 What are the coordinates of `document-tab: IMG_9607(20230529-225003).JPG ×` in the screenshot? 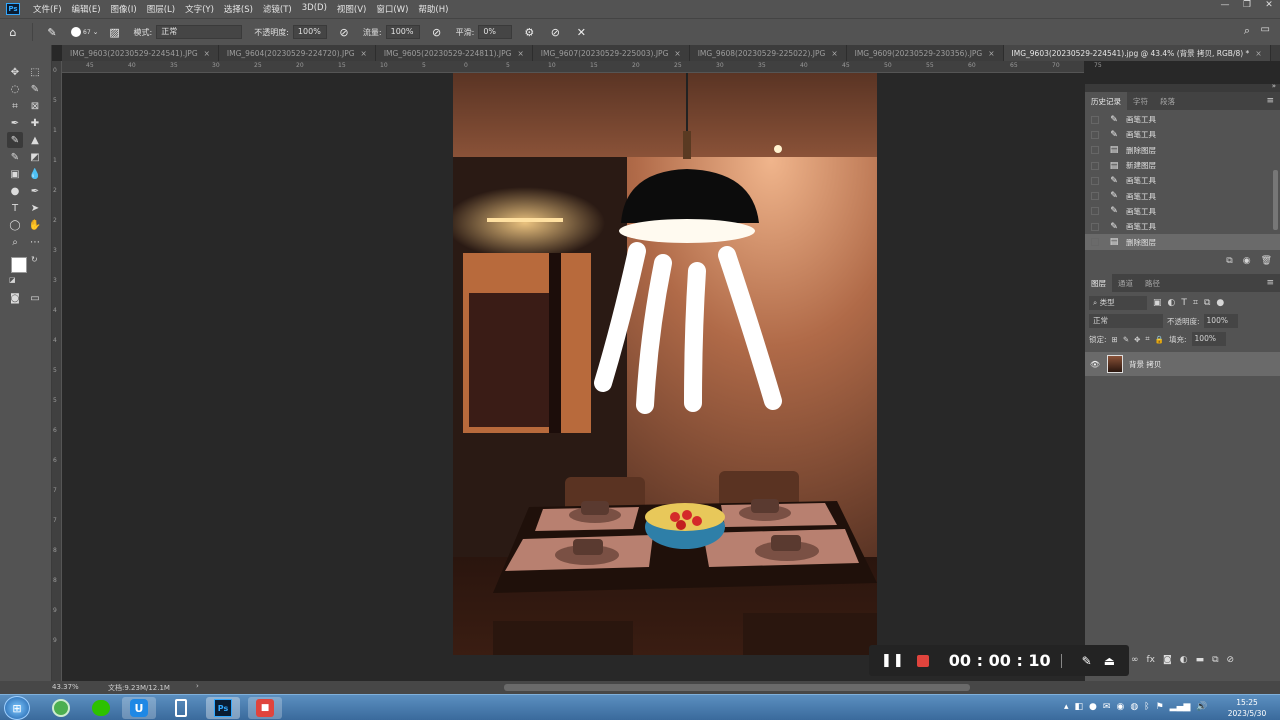 It's located at (611, 53).